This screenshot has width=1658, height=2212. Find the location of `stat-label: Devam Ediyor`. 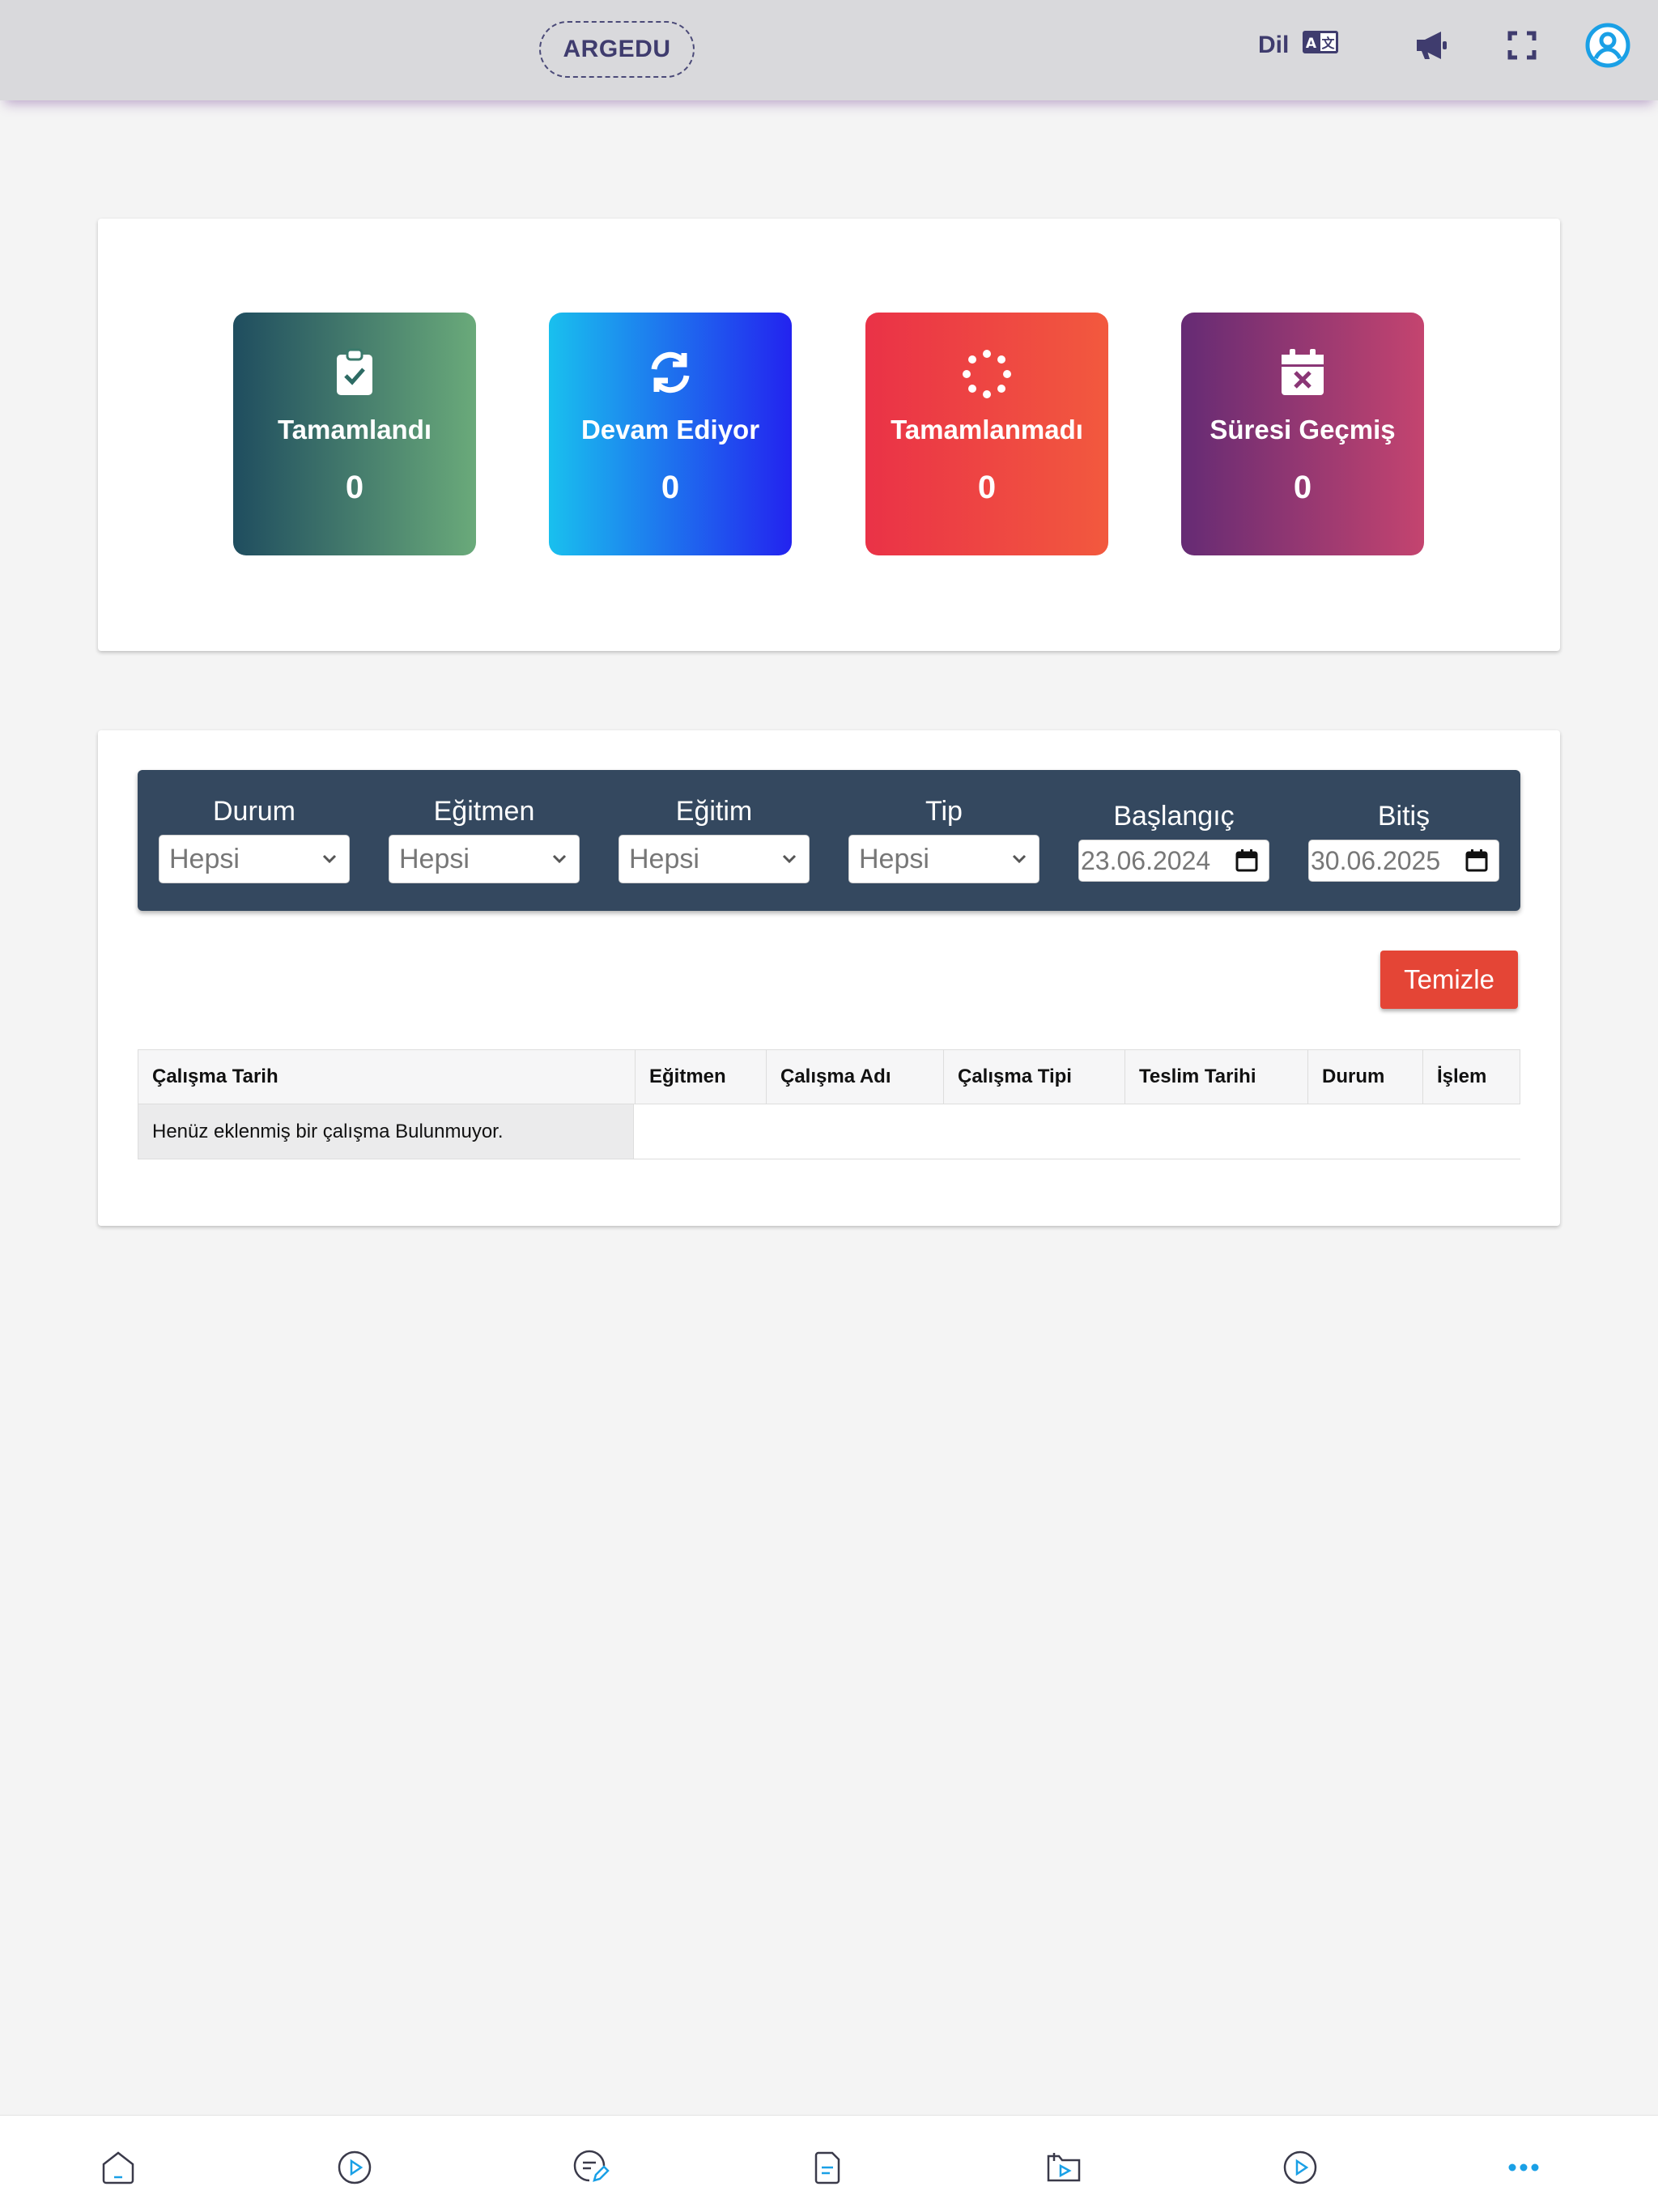

stat-label: Devam Ediyor is located at coordinates (670, 430).